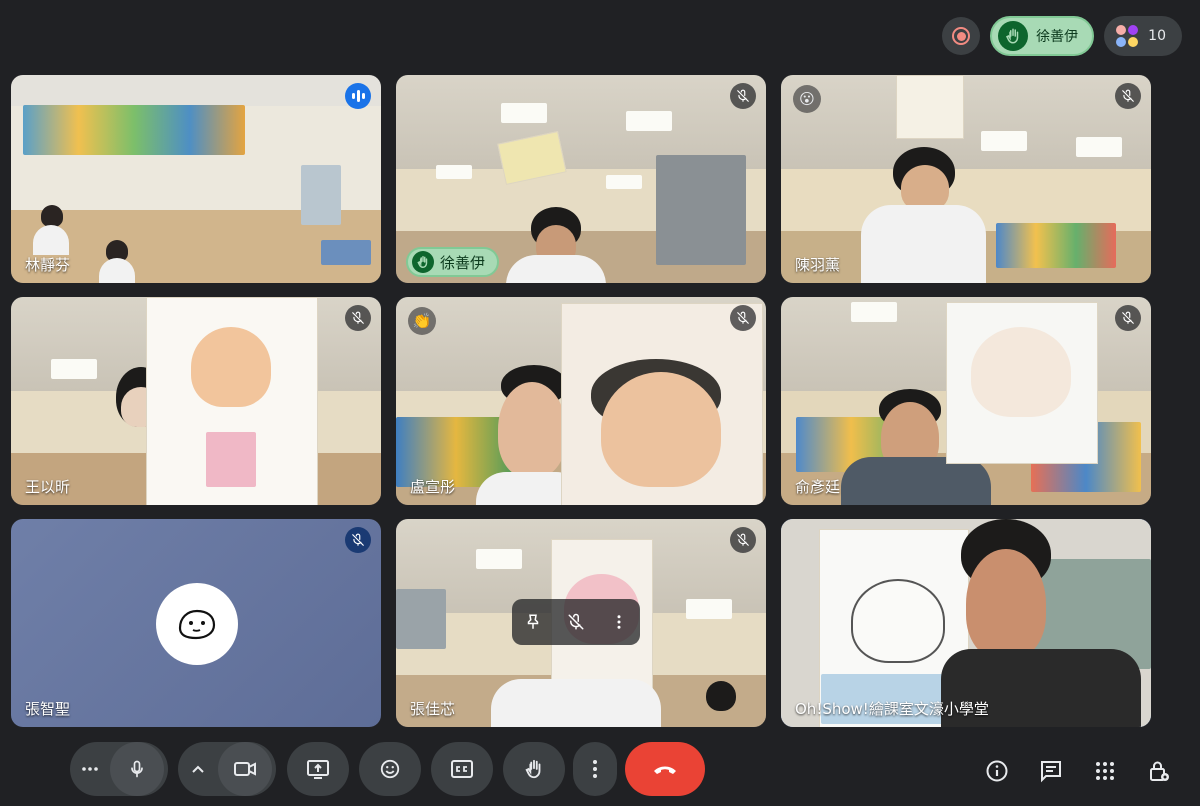 The image size is (1200, 806). I want to click on camera-icon, so click(245, 769).